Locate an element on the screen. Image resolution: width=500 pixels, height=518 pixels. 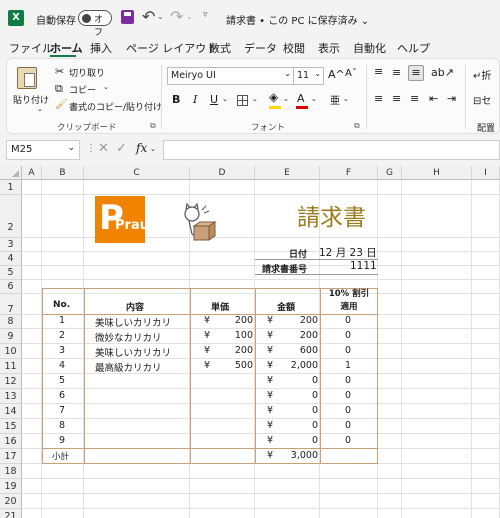
format-painter-button: 書式のコピー/貼り付け is located at coordinates (115, 106).